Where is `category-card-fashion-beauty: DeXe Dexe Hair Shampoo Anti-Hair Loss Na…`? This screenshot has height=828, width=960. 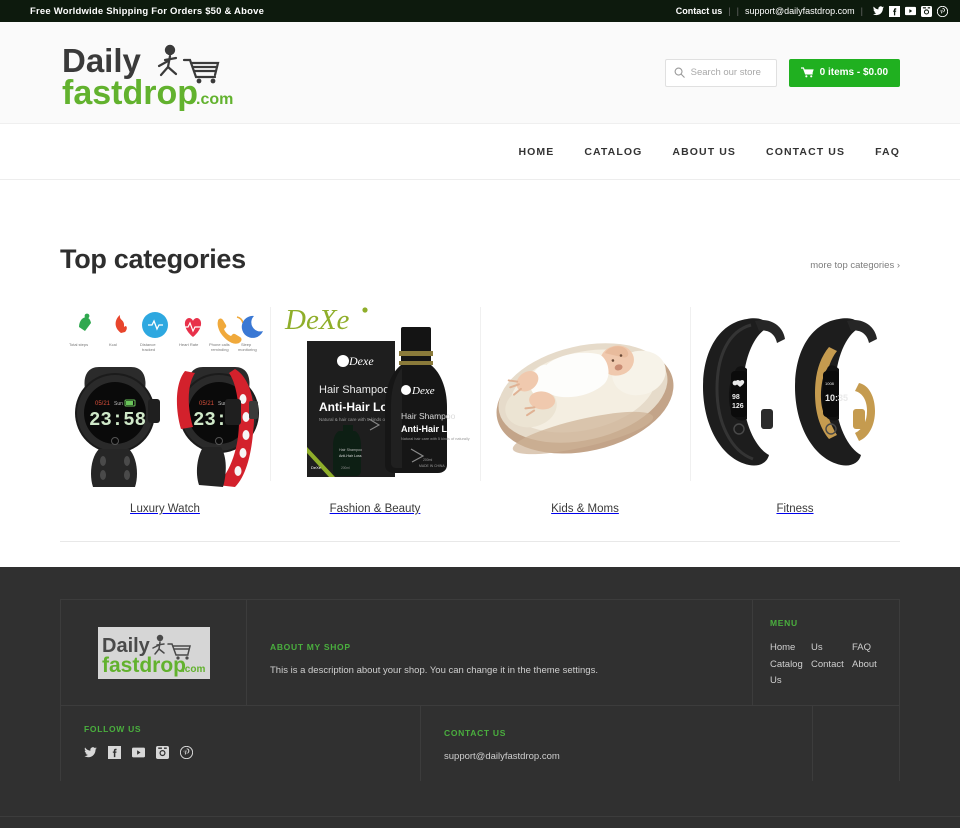 category-card-fashion-beauty: DeXe Dexe Hair Shampoo Anti-Hair Loss Na… is located at coordinates (375, 407).